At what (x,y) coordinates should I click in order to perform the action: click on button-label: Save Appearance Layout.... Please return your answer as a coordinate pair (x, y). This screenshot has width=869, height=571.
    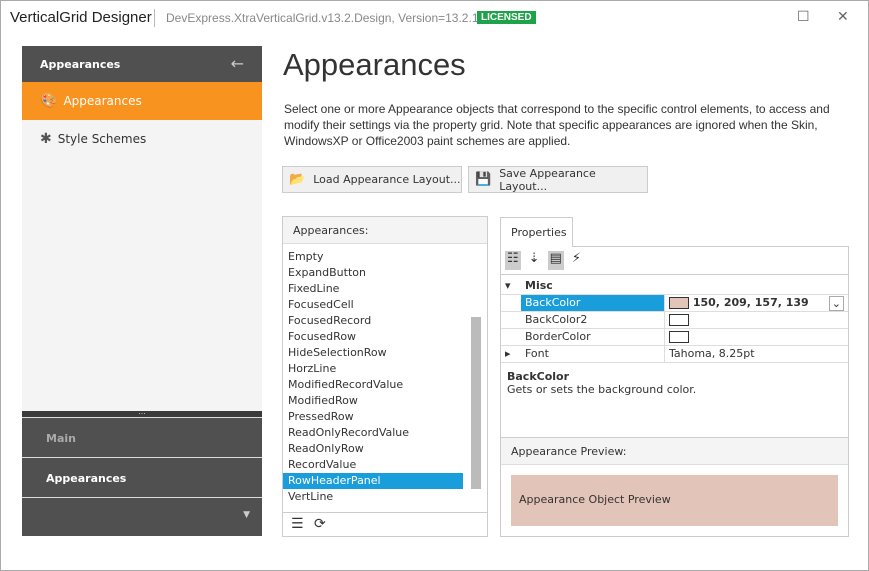
    Looking at the image, I should click on (547, 179).